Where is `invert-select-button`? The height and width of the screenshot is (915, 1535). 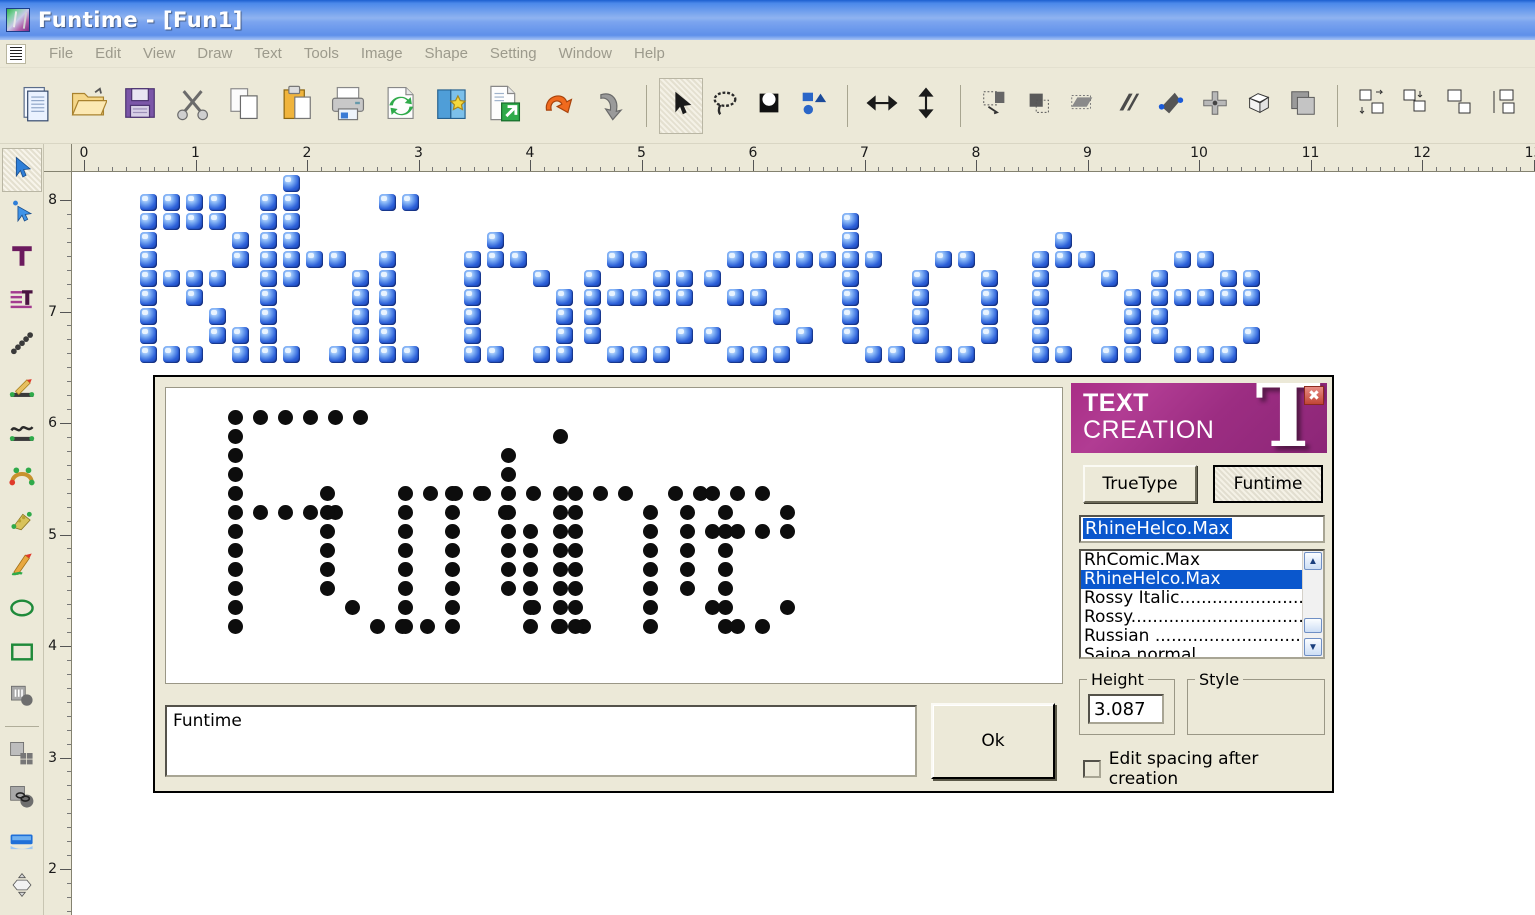
invert-select-button is located at coordinates (769, 106).